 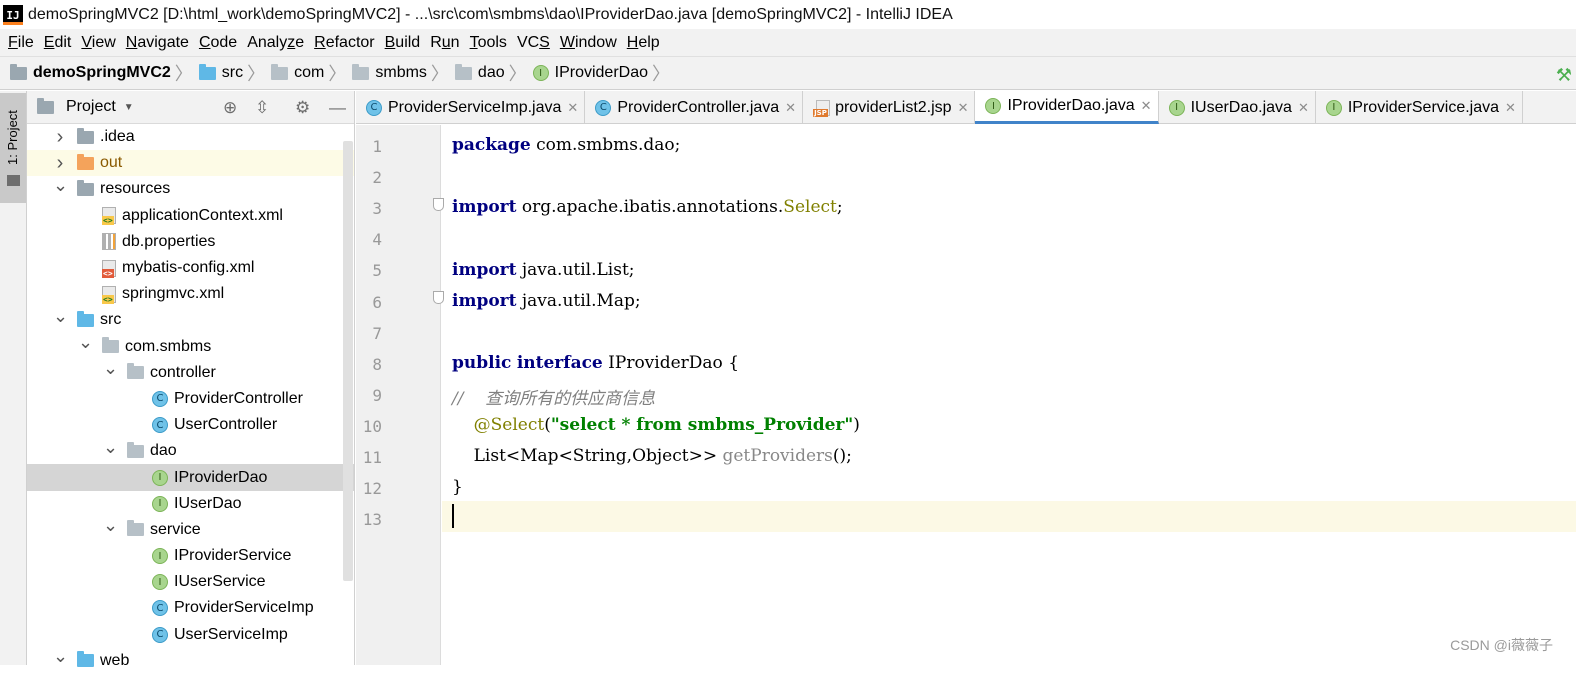 I want to click on menu-item: VCS, so click(x=533, y=43).